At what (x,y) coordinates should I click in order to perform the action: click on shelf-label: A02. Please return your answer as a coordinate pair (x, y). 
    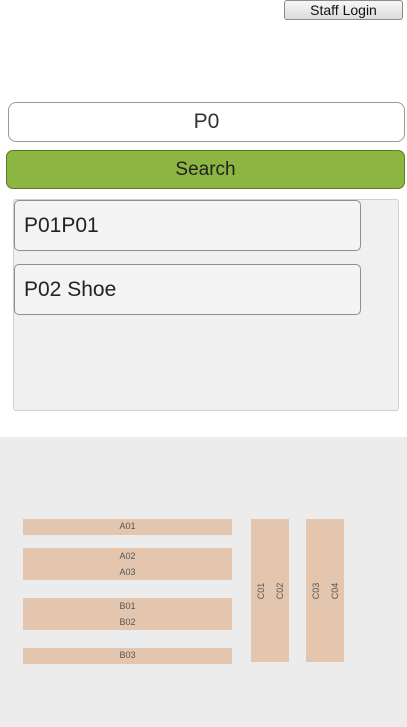
    Looking at the image, I should click on (127, 556).